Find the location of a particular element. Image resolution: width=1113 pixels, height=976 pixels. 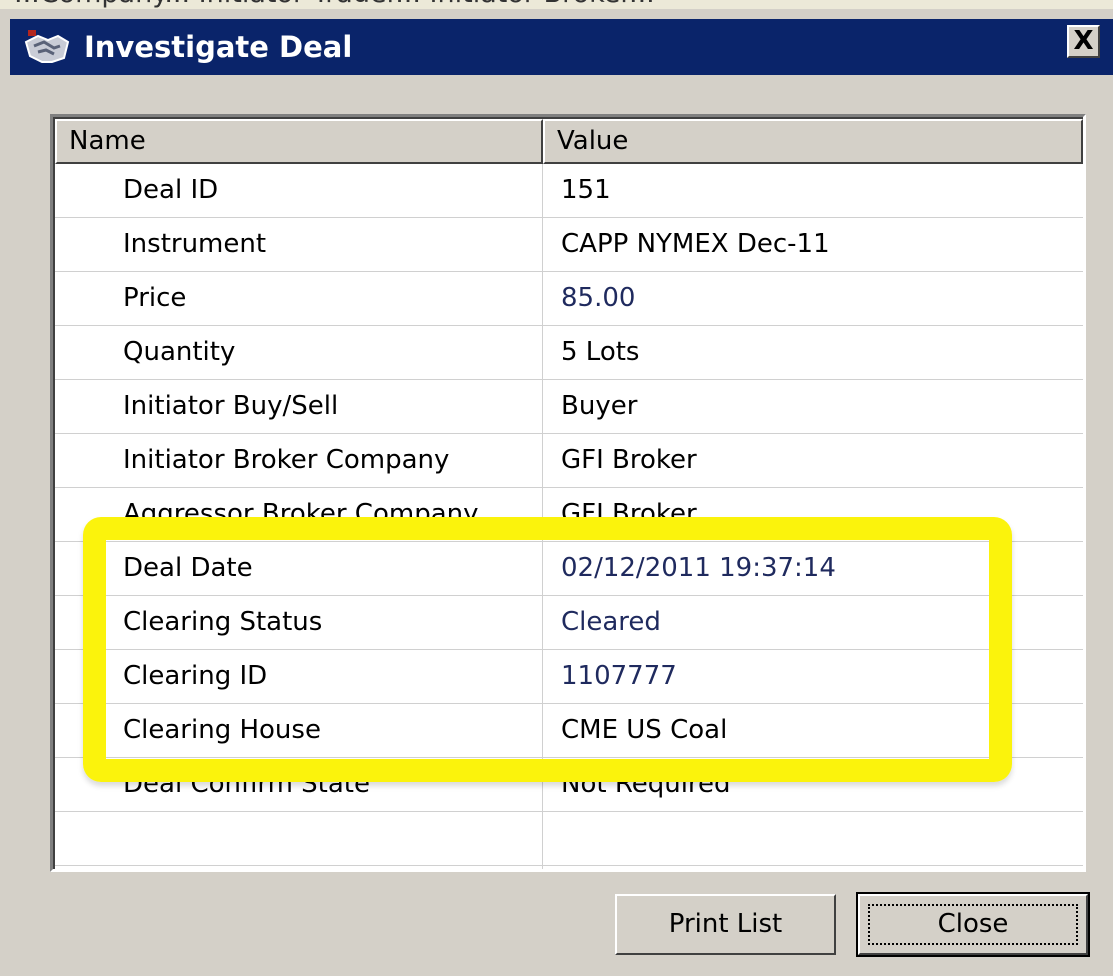

close-button-label: Close is located at coordinates (973, 924).